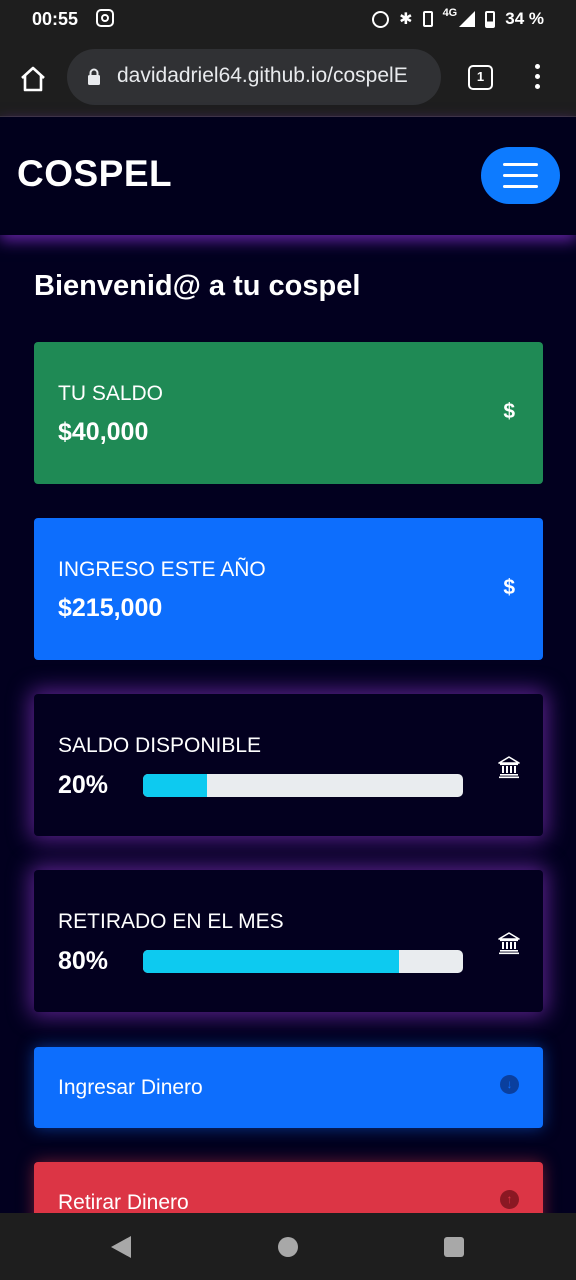 This screenshot has width=576, height=1280. I want to click on deposit-label: Ingresar Dinero, so click(130, 1087).